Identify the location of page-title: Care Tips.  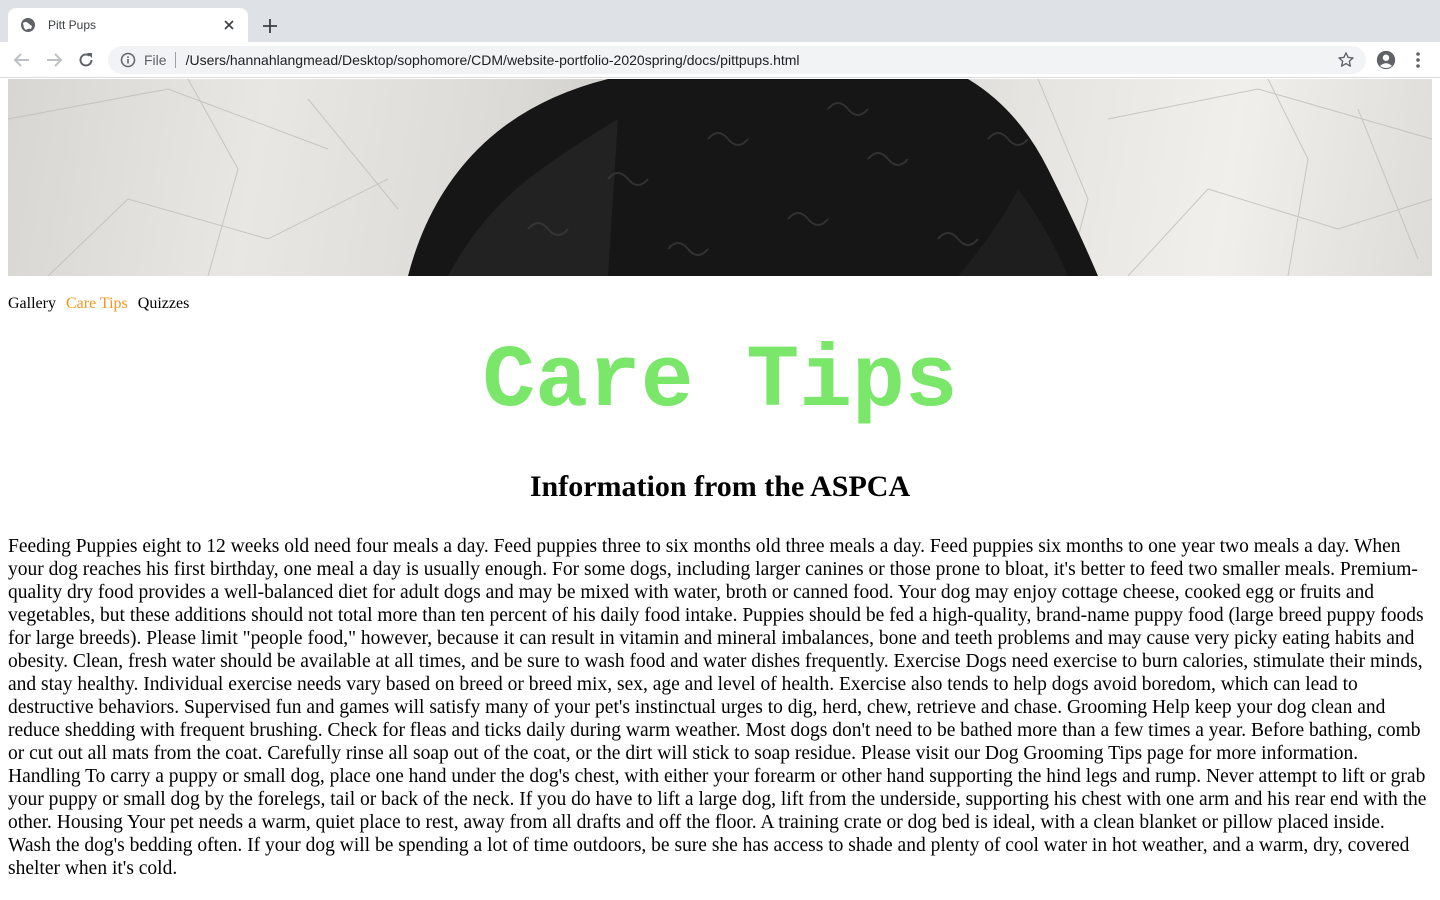
(720, 382).